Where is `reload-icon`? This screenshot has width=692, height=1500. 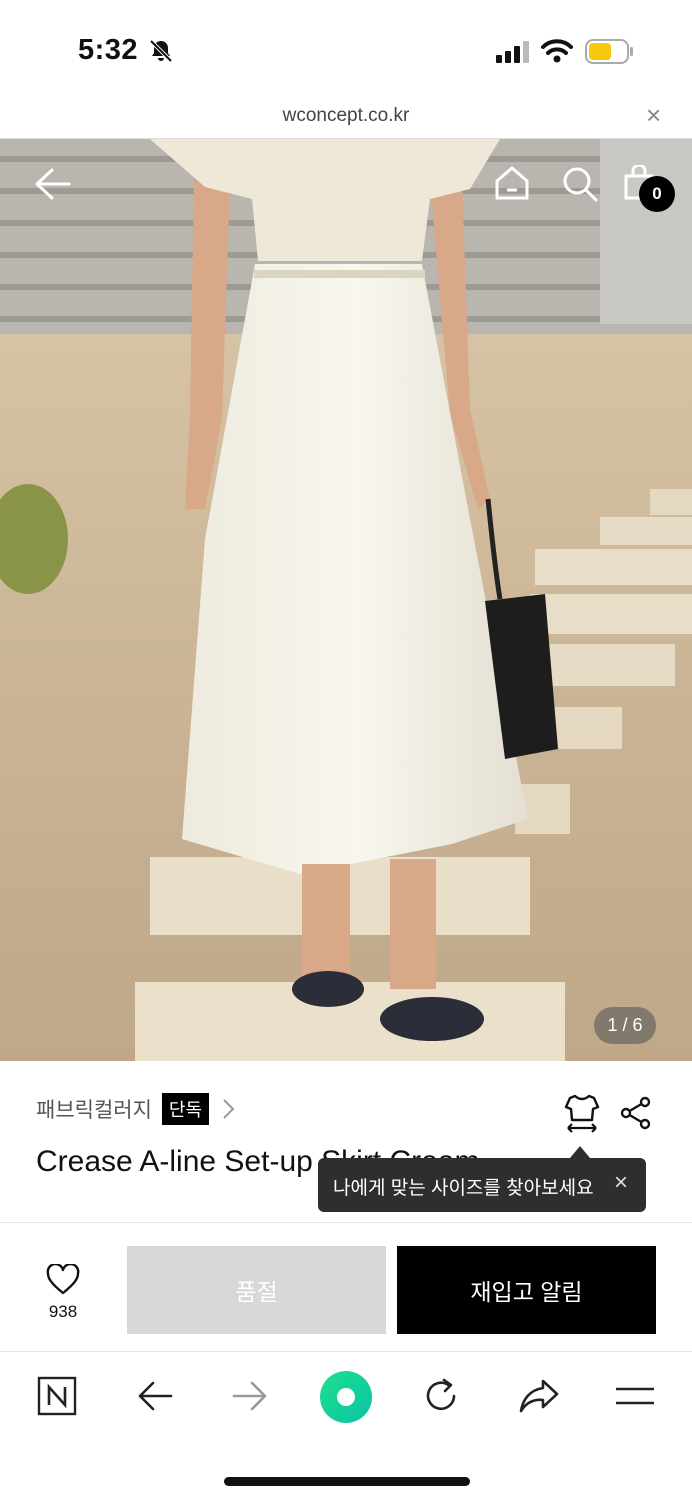
reload-icon is located at coordinates (442, 1396).